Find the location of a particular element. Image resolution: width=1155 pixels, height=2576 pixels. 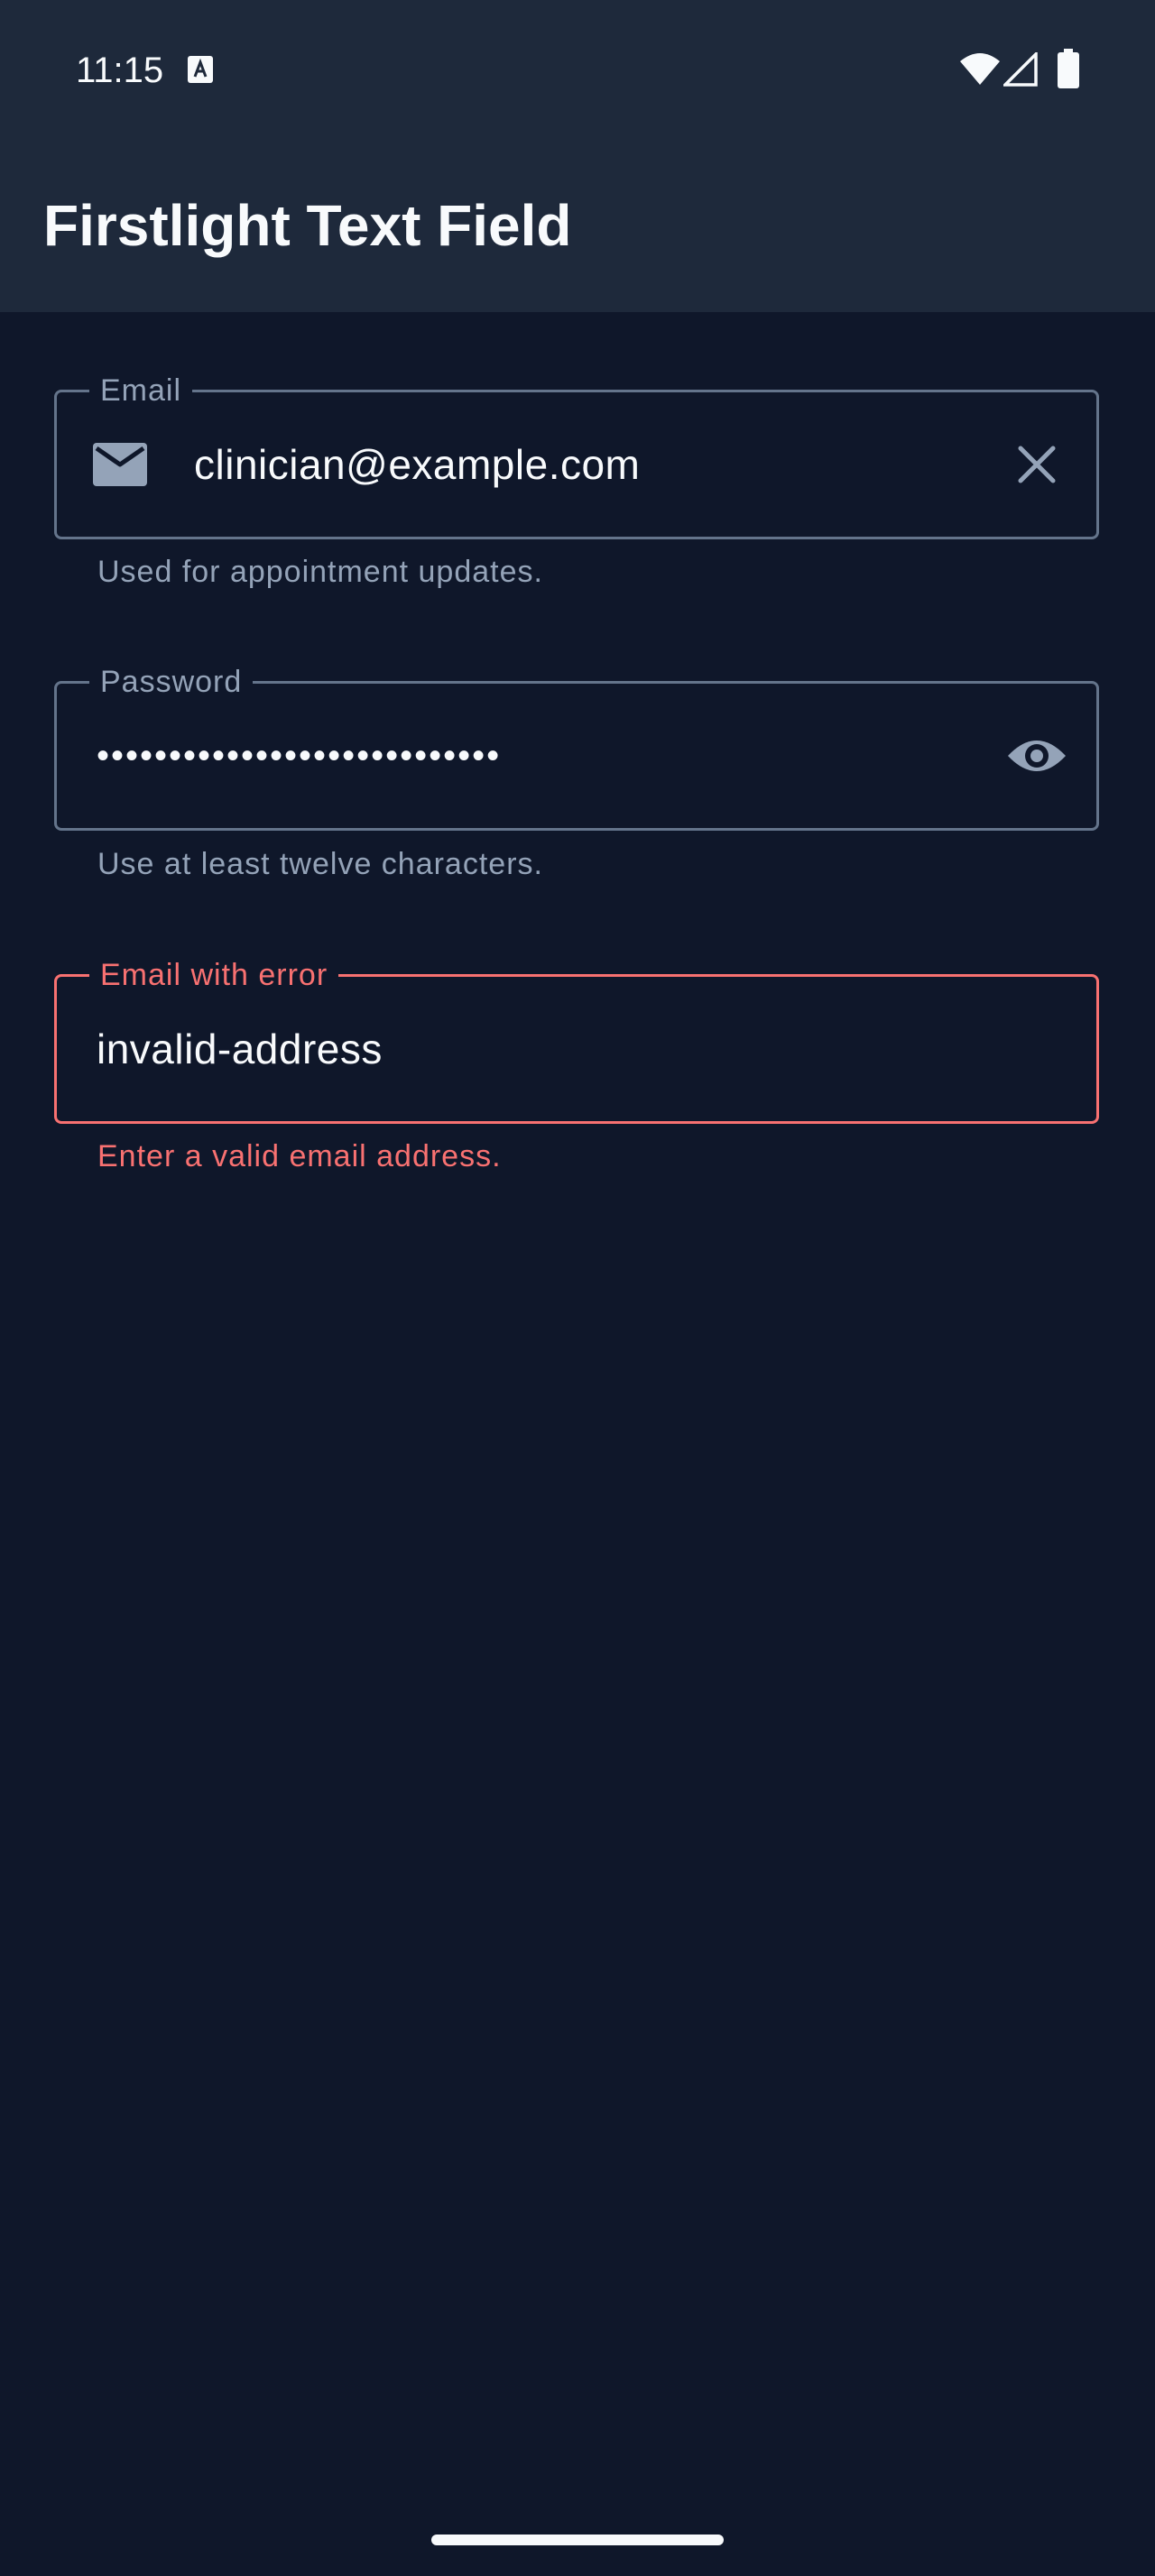

a-icon is located at coordinates (200, 69).